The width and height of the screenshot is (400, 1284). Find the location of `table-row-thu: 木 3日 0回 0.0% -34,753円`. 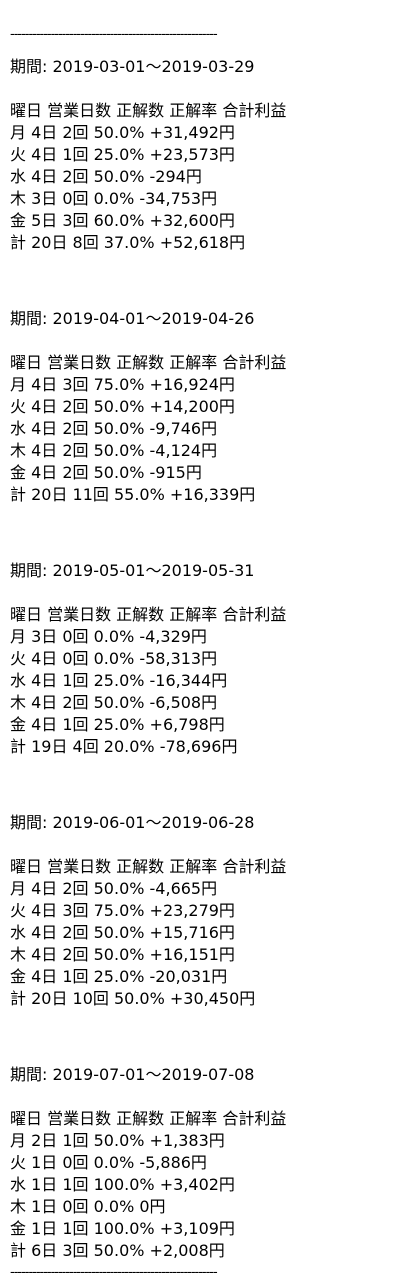

table-row-thu: 木 3日 0回 0.0% -34,753円 is located at coordinates (114, 198).